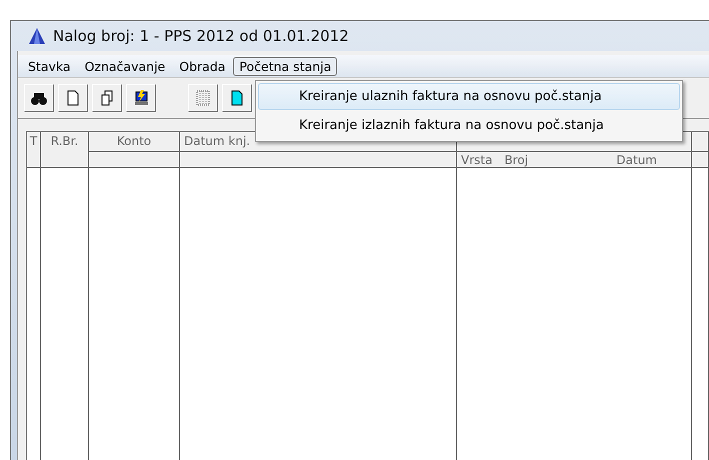 The height and width of the screenshot is (460, 709). I want to click on column-header: Konto, so click(134, 142).